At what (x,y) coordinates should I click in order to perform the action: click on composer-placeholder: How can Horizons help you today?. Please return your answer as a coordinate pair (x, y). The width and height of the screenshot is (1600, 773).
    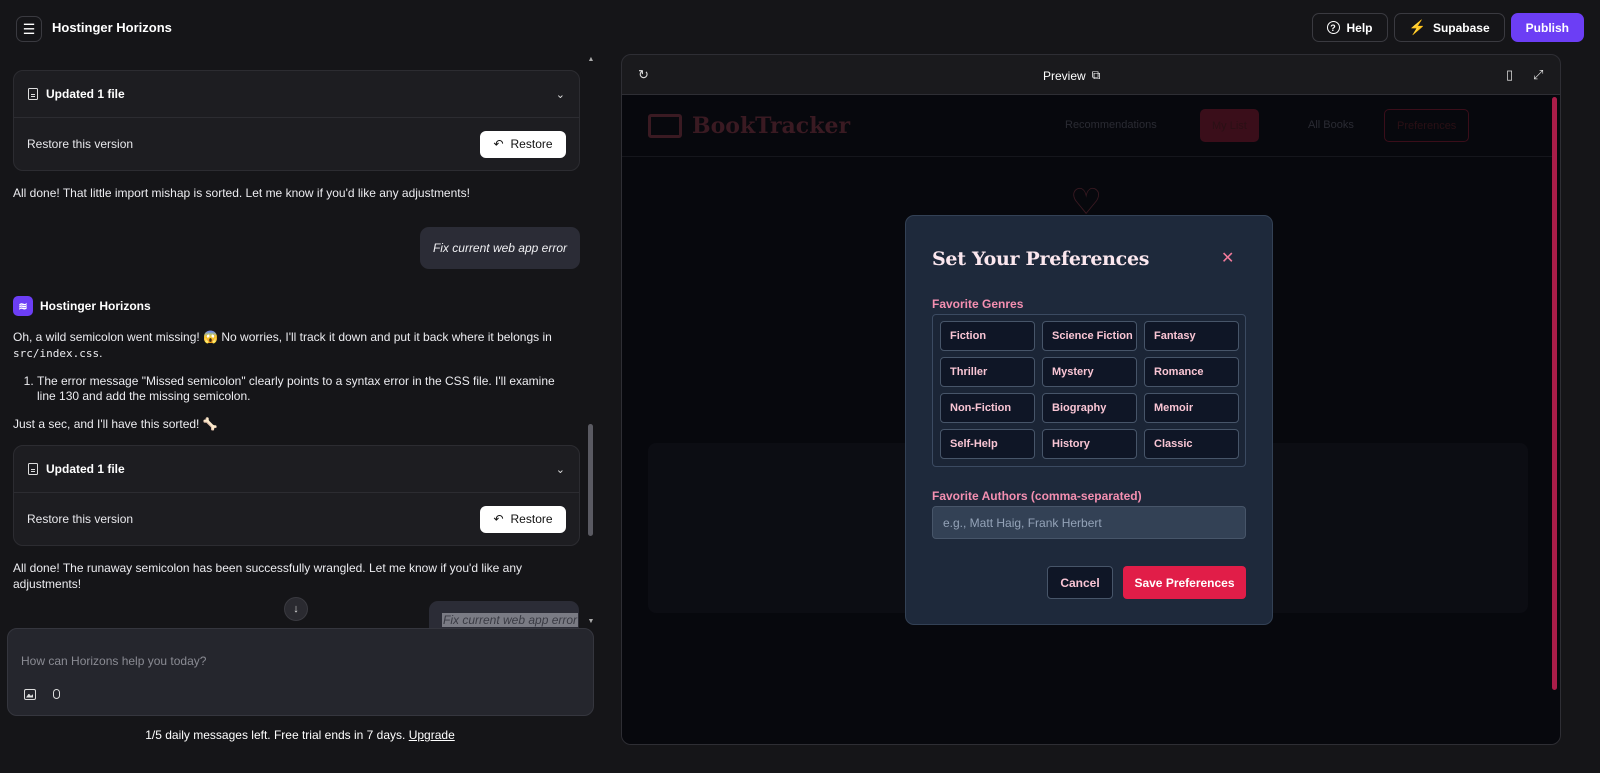
    Looking at the image, I should click on (113, 661).